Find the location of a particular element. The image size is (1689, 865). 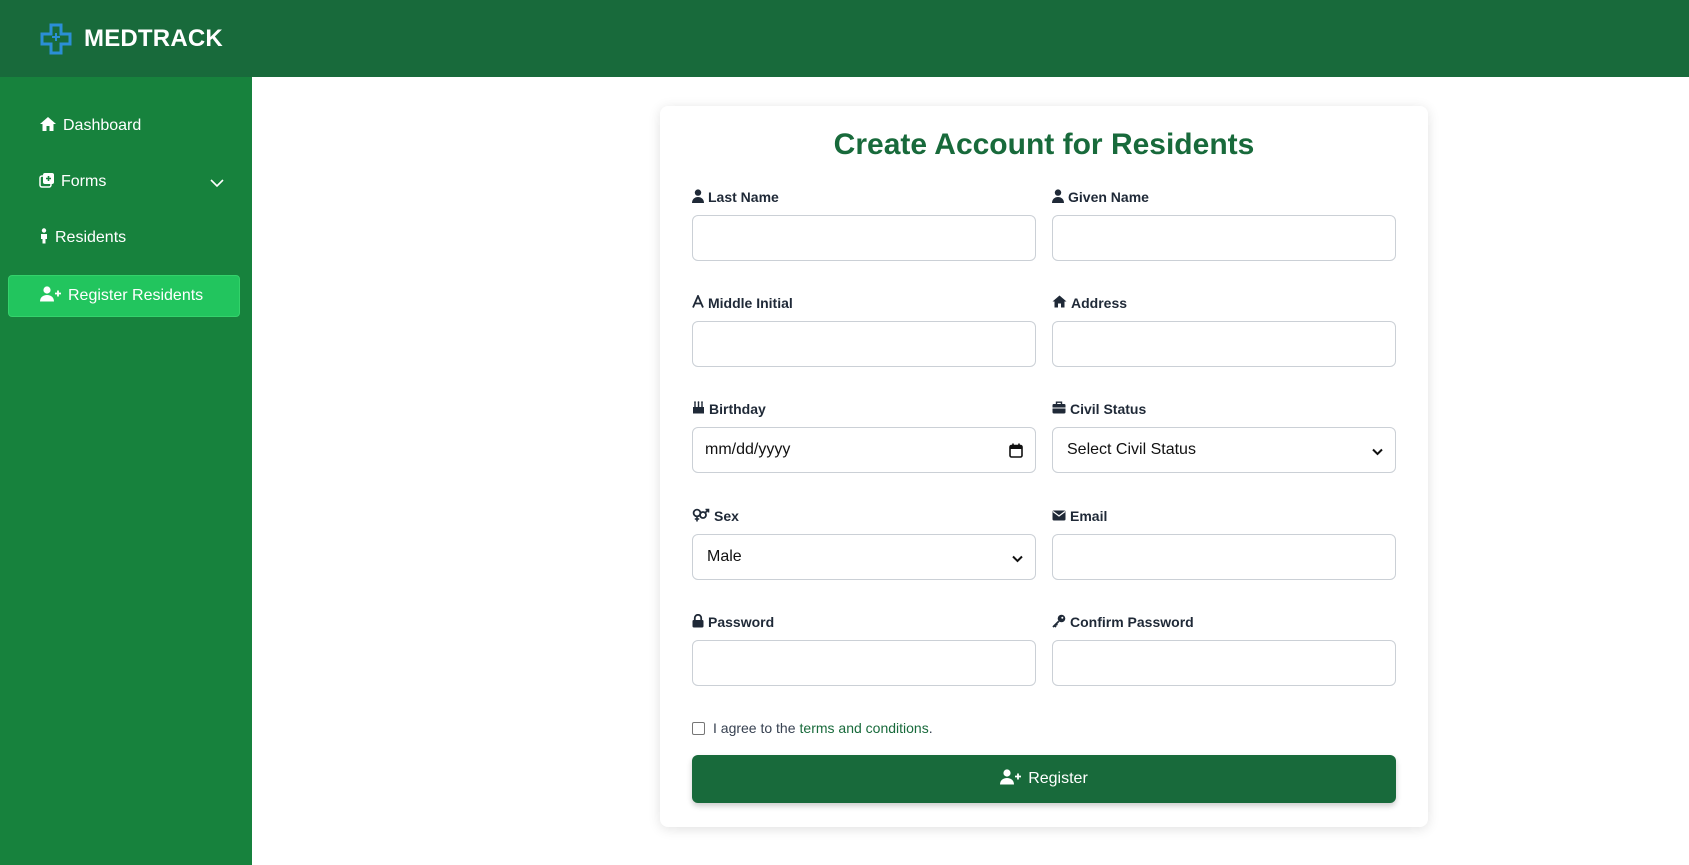

last-name-input is located at coordinates (864, 238).